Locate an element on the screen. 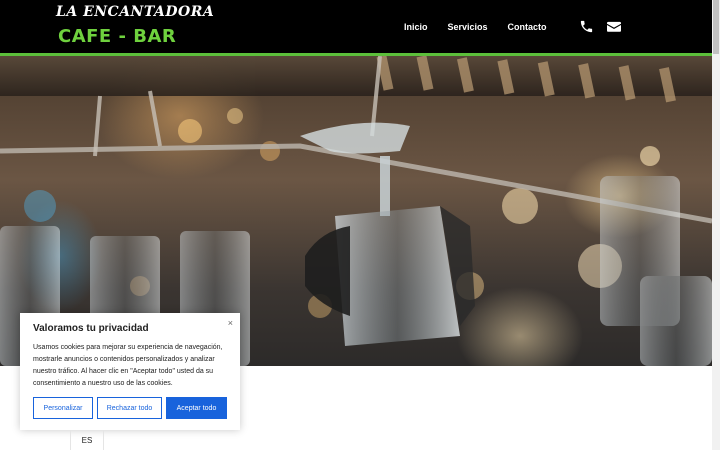 The image size is (720, 450). language-switcher: ES is located at coordinates (87, 440).